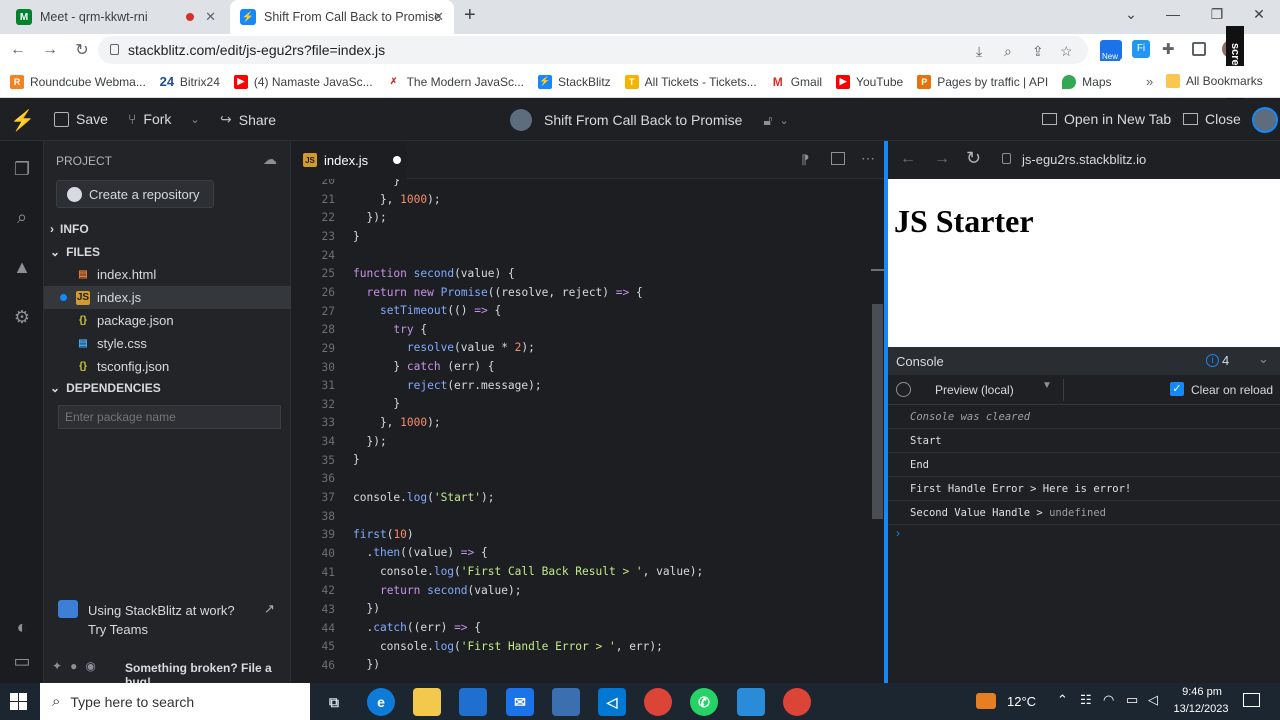  I want to click on preview-select: Preview (local), so click(974, 390).